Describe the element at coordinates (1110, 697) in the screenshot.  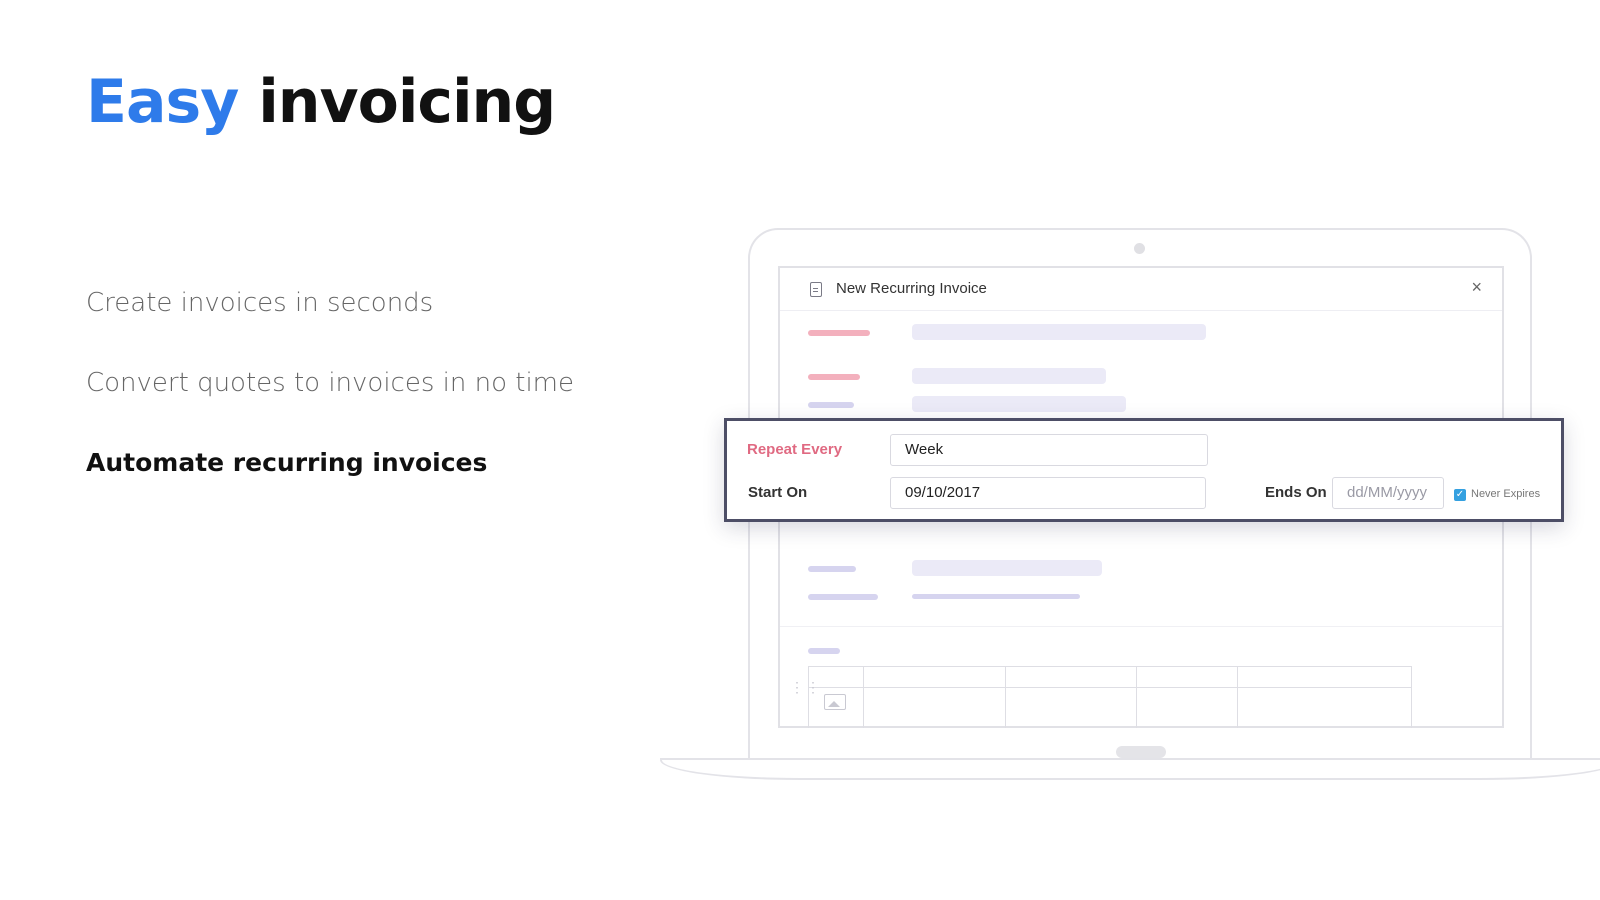
I see `line-items-table` at that location.